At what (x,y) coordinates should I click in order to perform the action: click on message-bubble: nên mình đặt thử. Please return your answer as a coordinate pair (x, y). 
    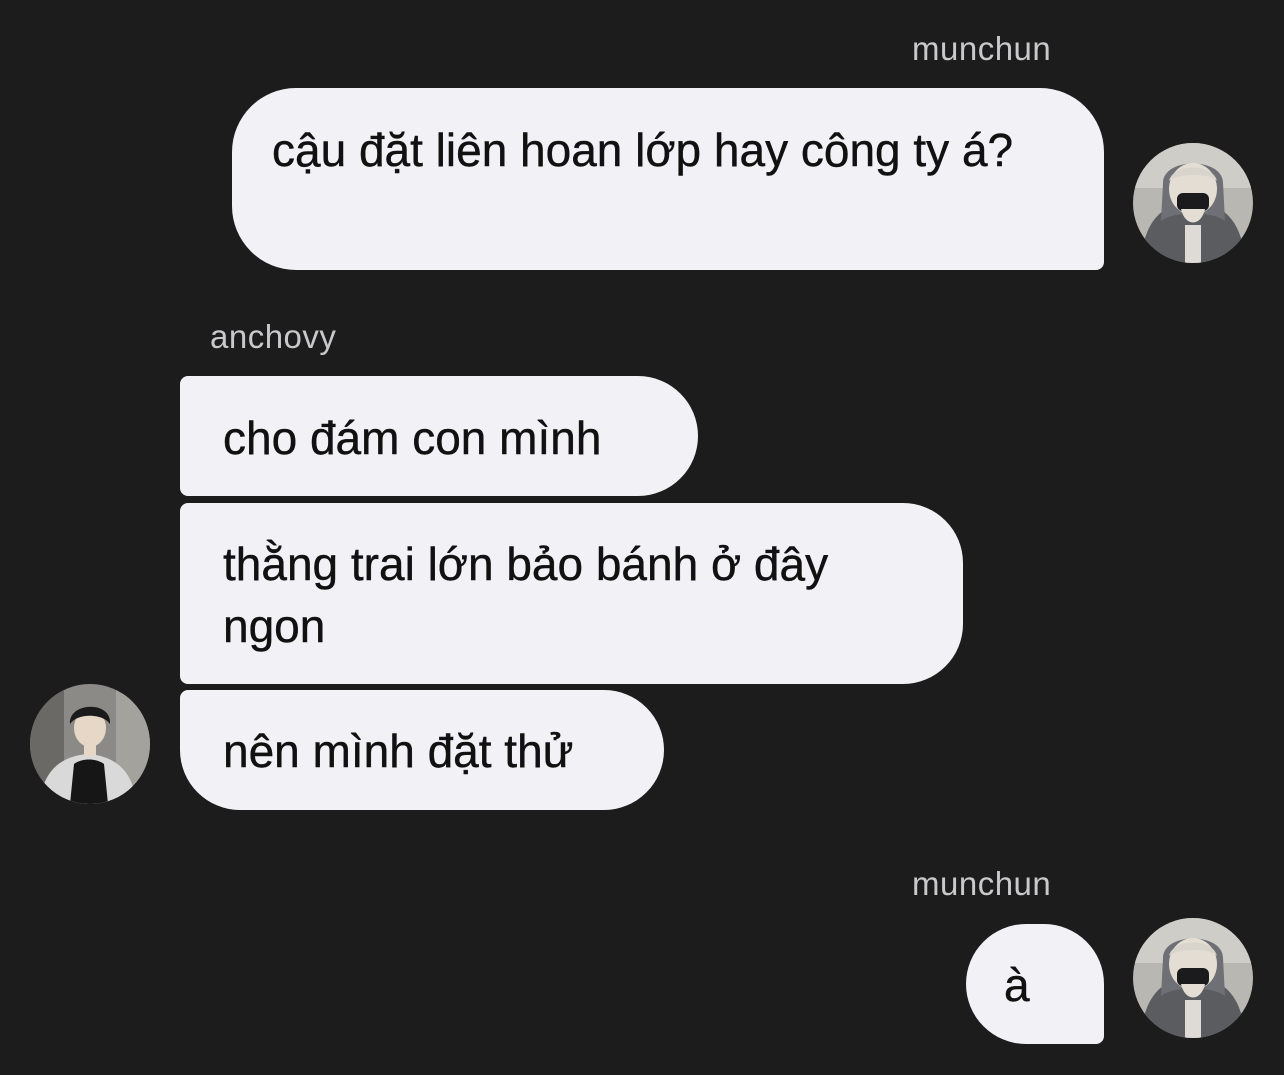
    Looking at the image, I should click on (422, 750).